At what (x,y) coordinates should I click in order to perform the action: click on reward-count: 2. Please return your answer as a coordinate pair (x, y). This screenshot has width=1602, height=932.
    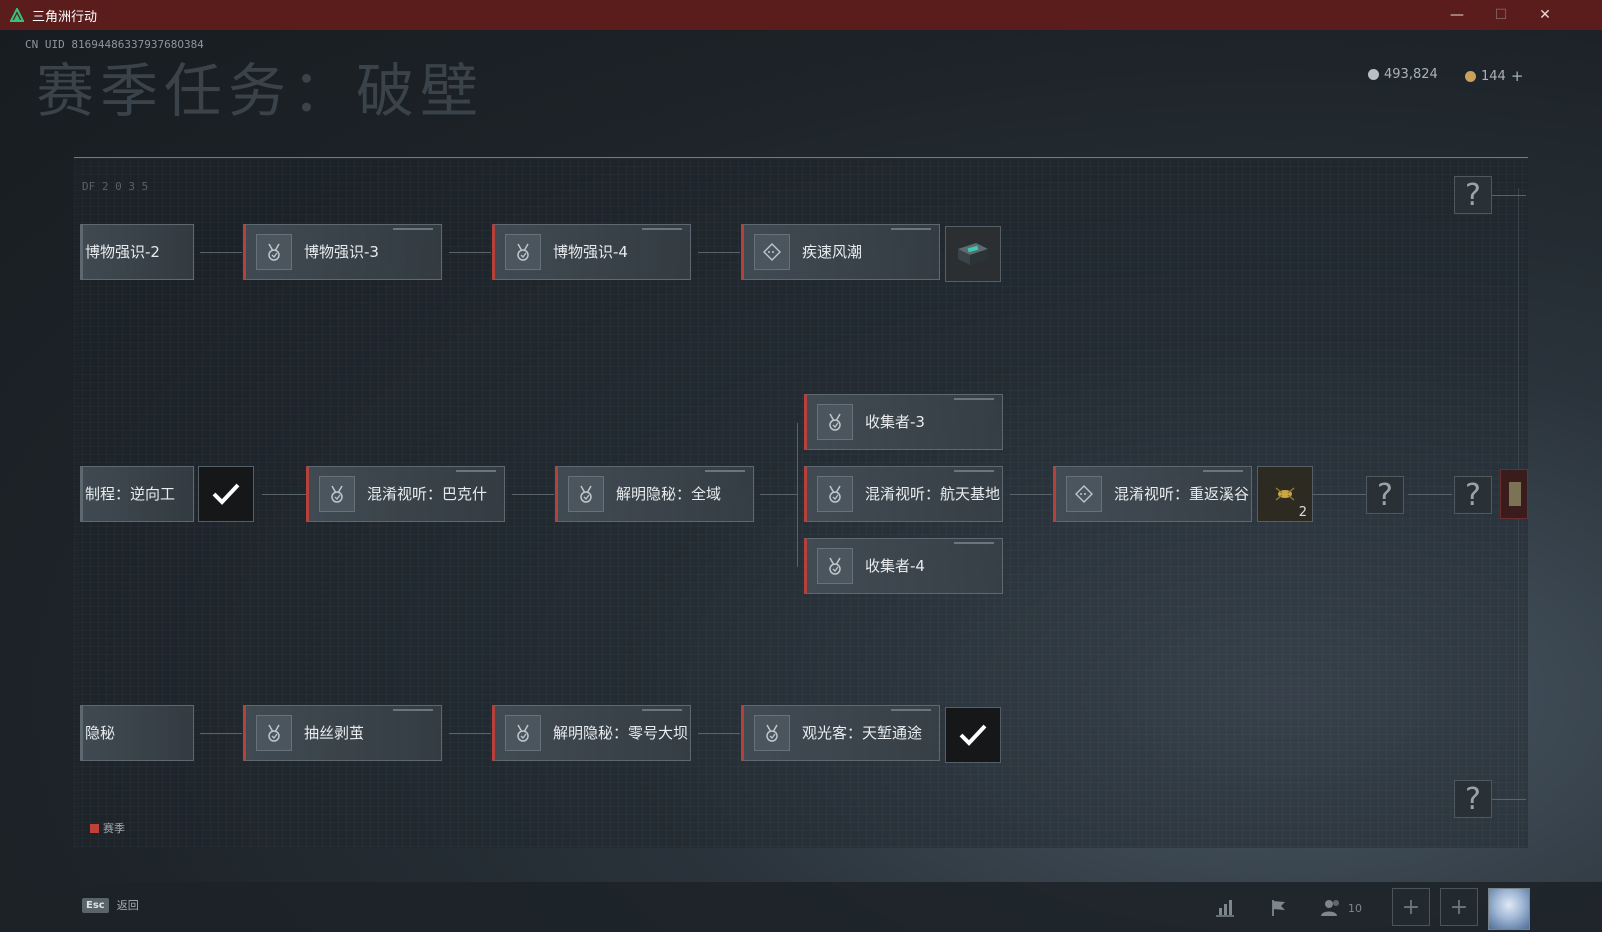
    Looking at the image, I should click on (1302, 512).